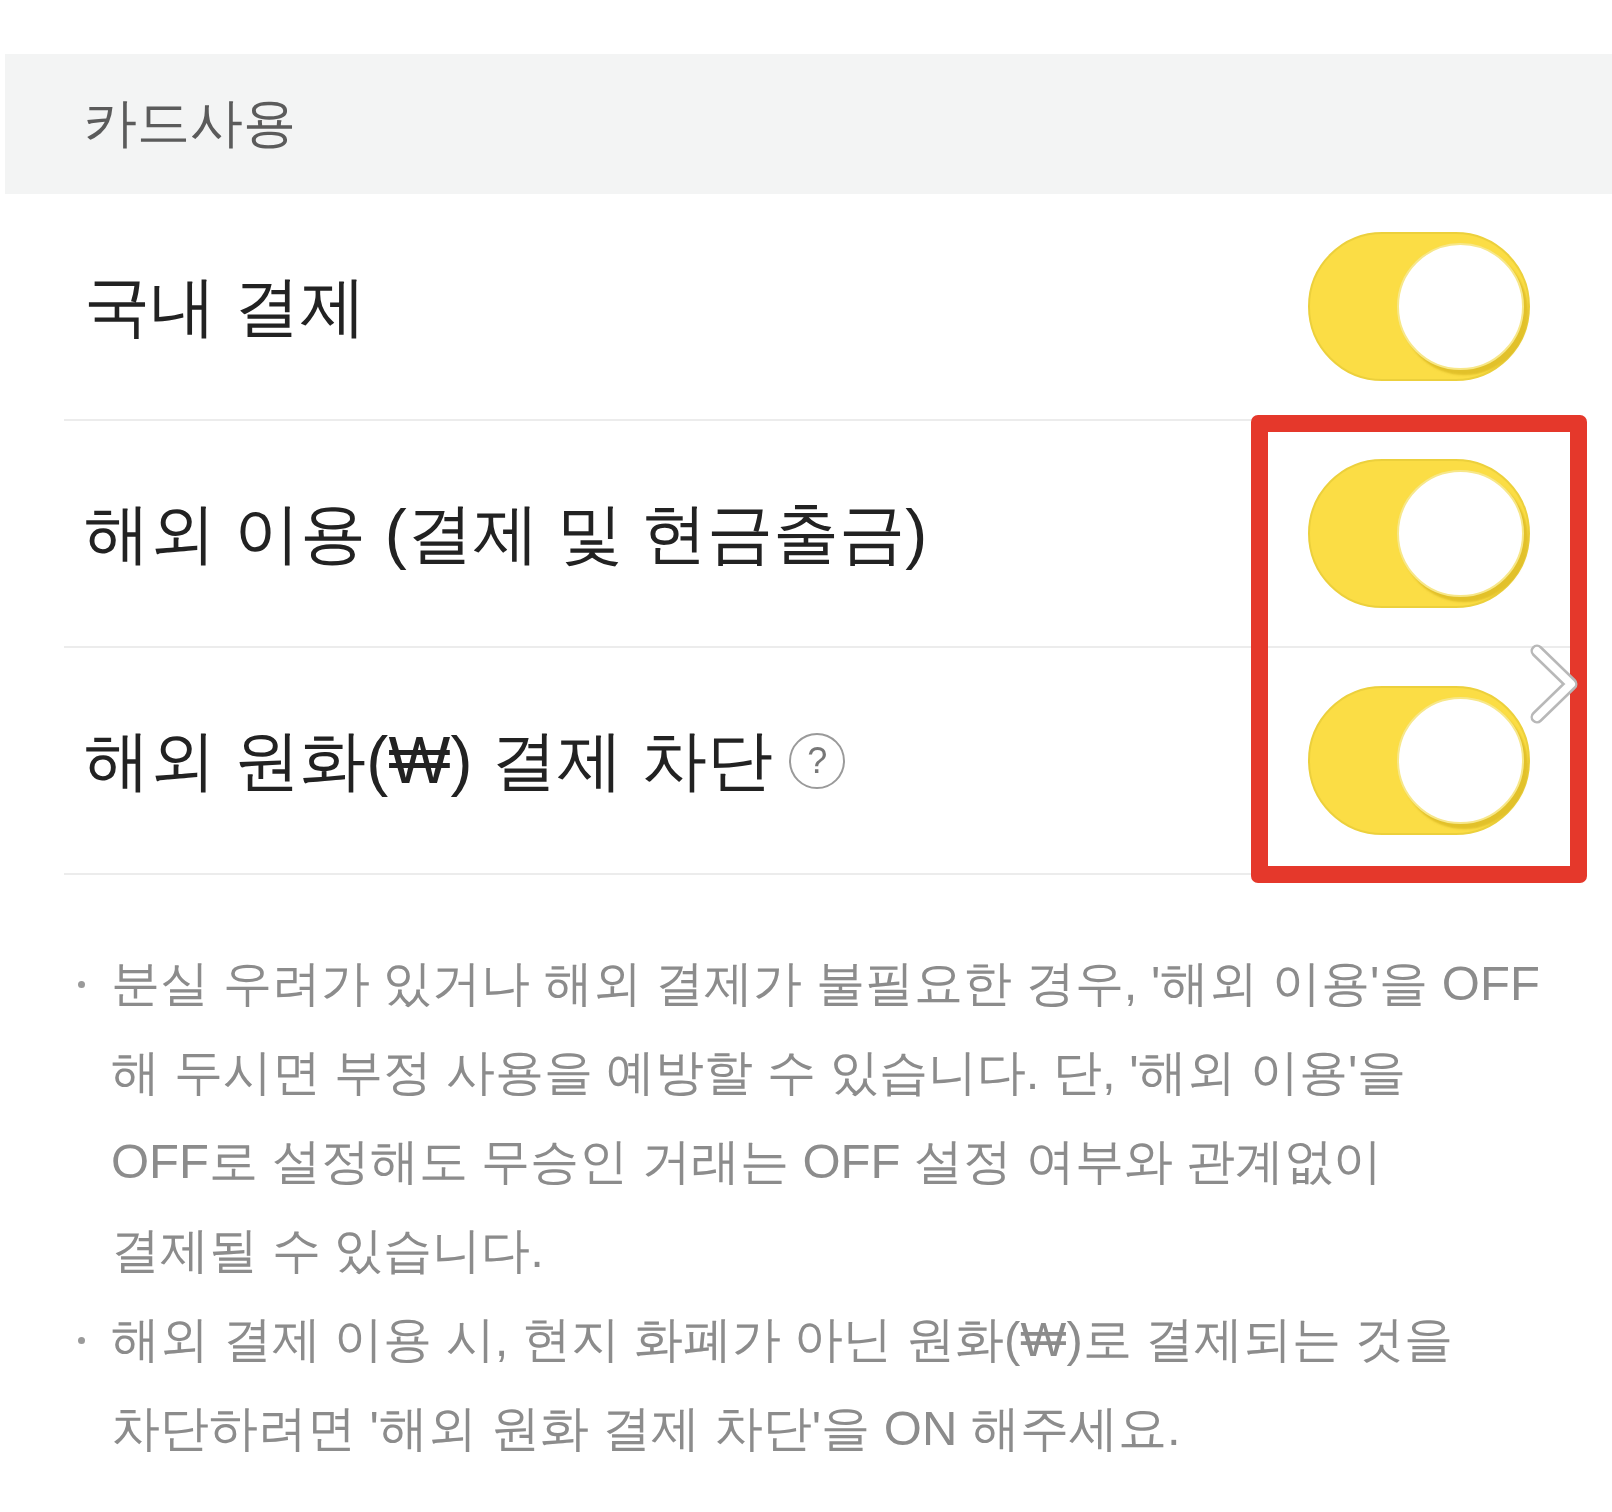  I want to click on section-title: 카드사용, so click(190, 123).